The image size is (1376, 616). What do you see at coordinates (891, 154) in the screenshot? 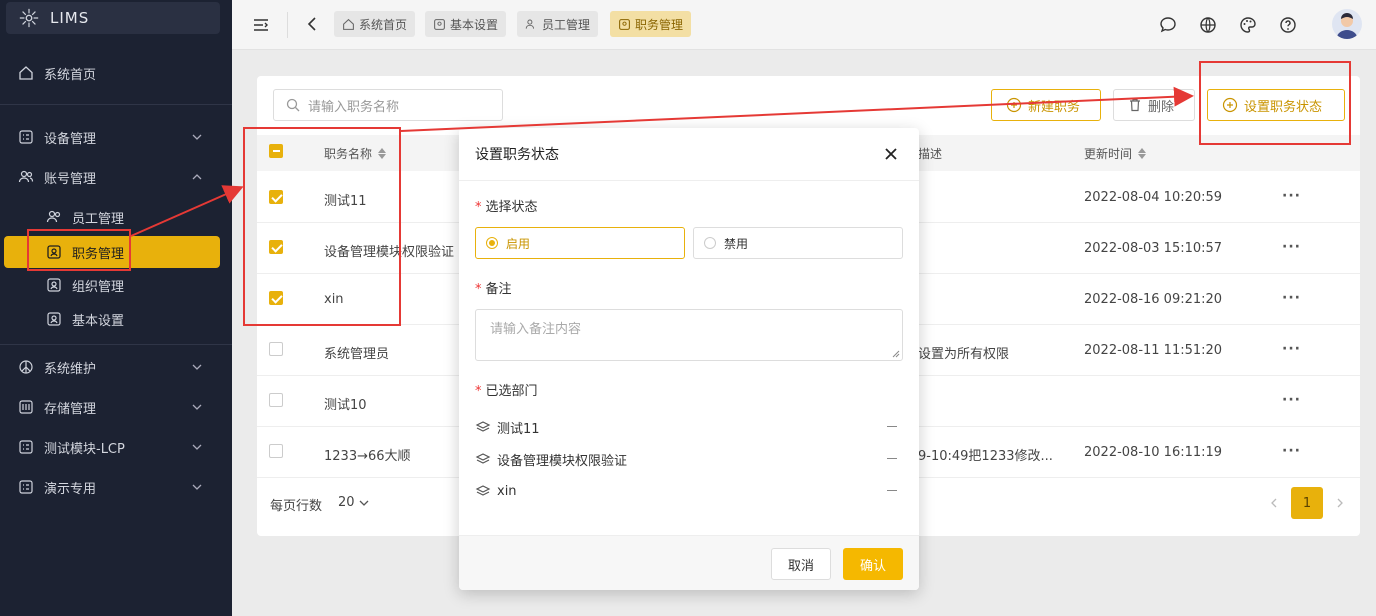
I see `close-icon` at bounding box center [891, 154].